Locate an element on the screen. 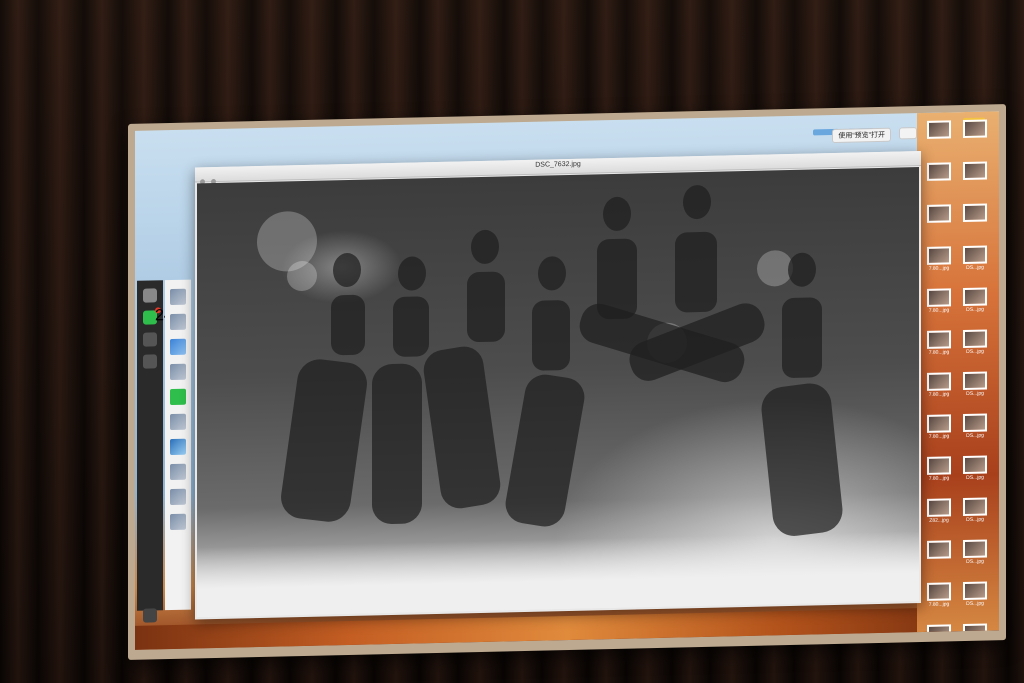 The width and height of the screenshot is (1024, 683). studio-floor is located at coordinates (558, 574).